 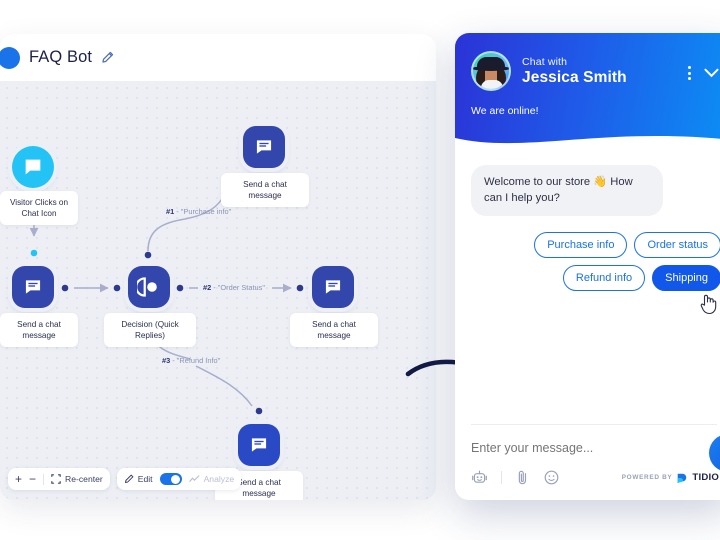 I want to click on mode-group: Edit Analyze, so click(x=179, y=479).